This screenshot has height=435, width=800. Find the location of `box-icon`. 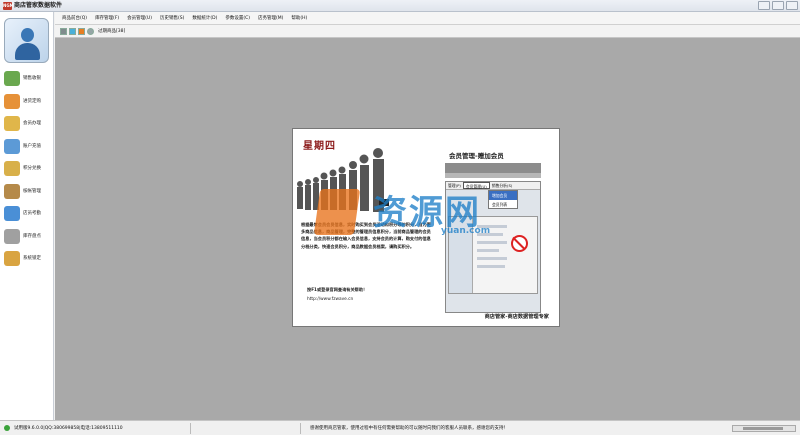

box-icon is located at coordinates (12, 101).